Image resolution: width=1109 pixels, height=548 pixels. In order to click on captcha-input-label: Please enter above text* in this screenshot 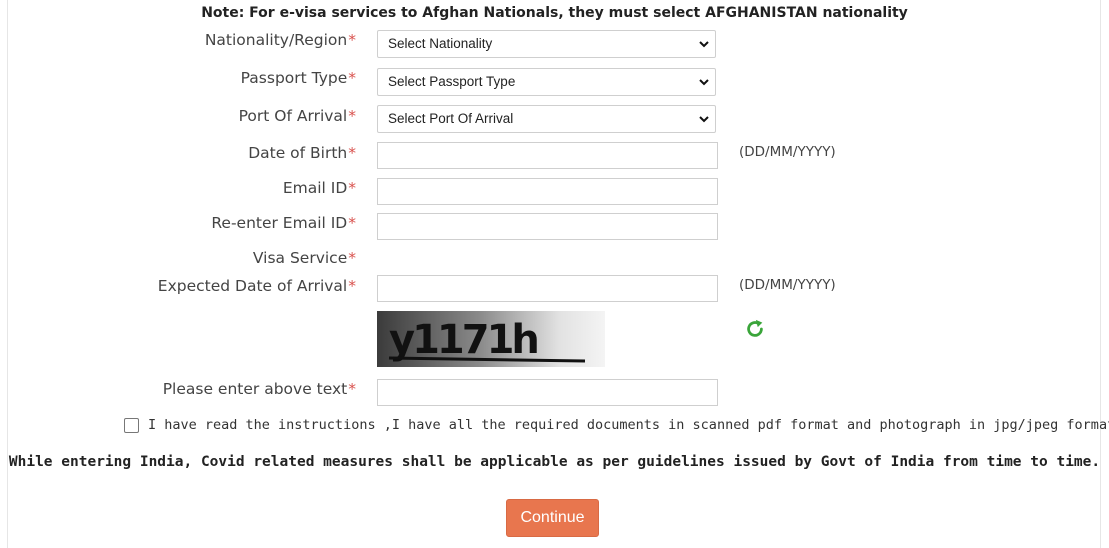, I will do `click(259, 389)`.